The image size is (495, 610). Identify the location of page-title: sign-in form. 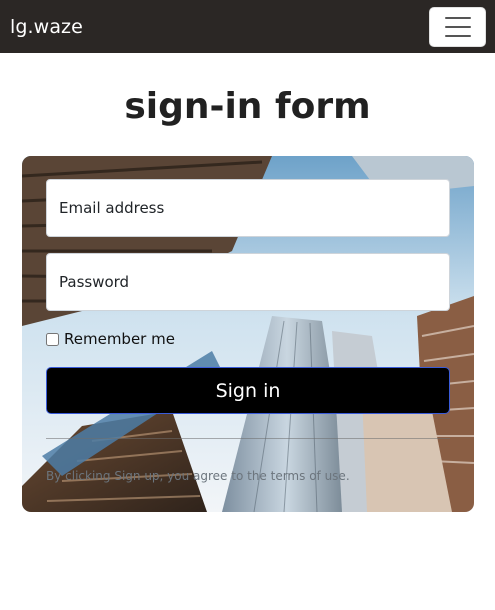
(247, 106).